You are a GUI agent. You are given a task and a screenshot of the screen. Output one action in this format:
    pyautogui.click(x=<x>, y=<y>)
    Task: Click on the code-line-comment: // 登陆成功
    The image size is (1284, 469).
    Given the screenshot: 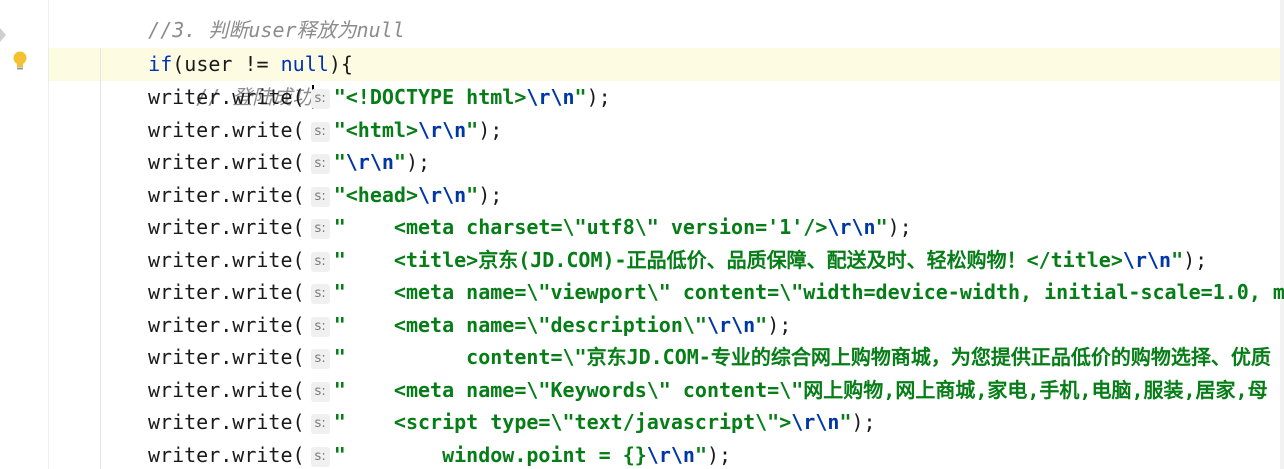 What is the action you would take?
    pyautogui.click(x=231, y=79)
    